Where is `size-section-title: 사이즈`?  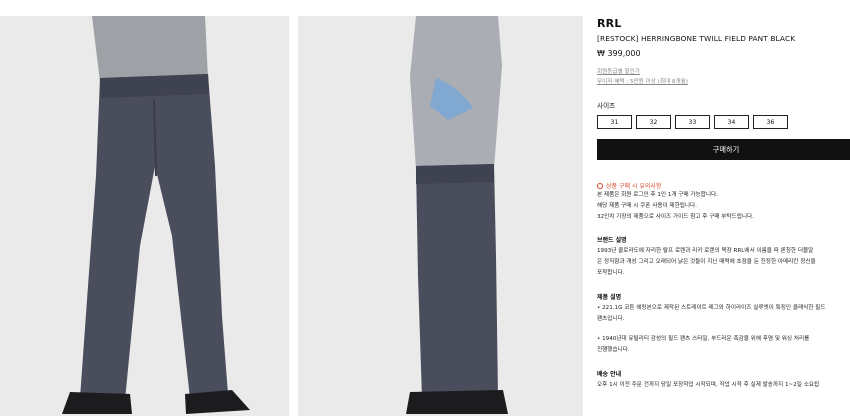 size-section-title: 사이즈 is located at coordinates (606, 106).